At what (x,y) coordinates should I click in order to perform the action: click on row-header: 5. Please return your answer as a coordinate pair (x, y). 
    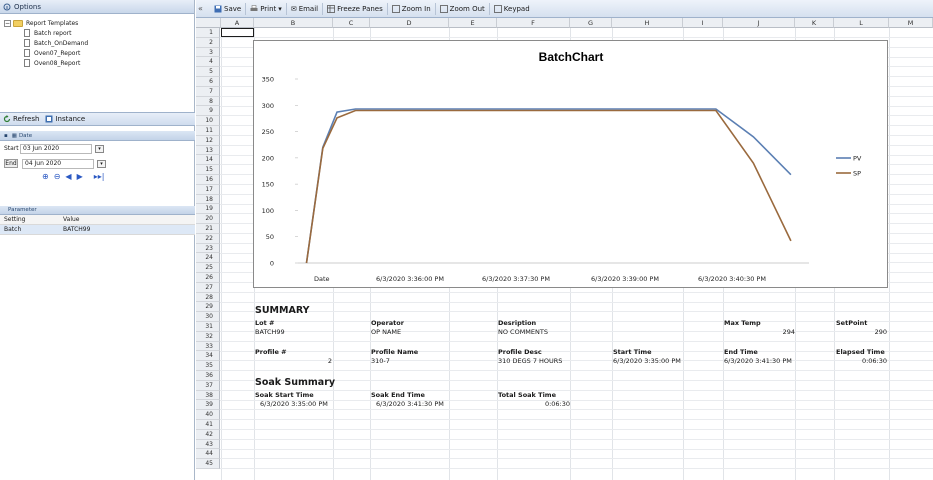
    Looking at the image, I should click on (208, 72).